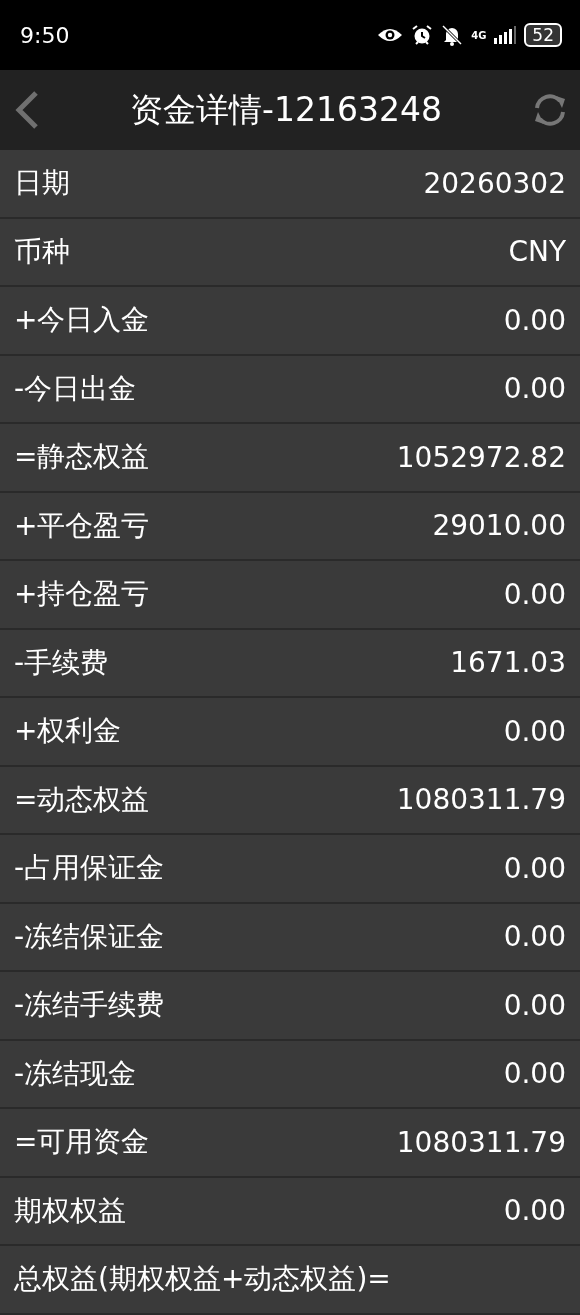 This screenshot has height=1315, width=580. I want to click on row-label: 期权权益, so click(70, 1210).